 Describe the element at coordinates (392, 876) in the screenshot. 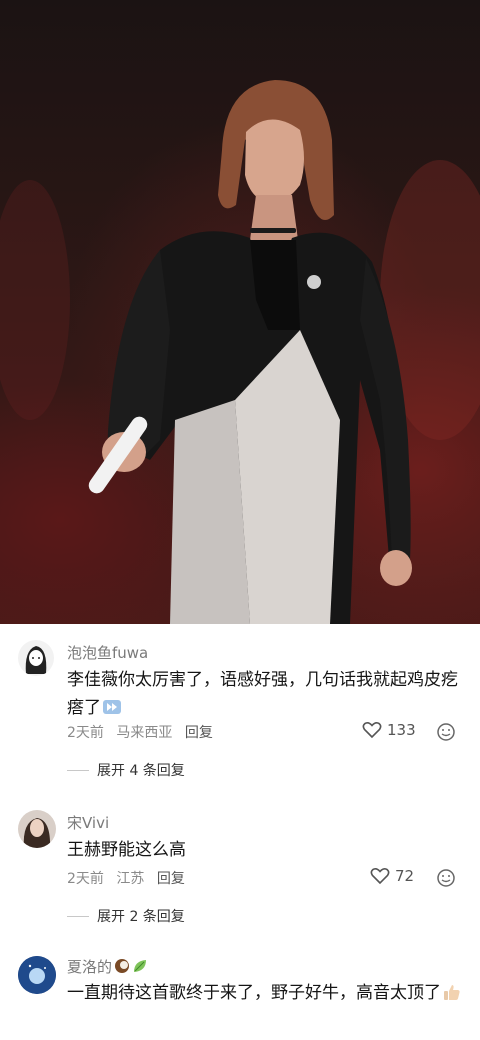

I see `like-button: 72` at that location.